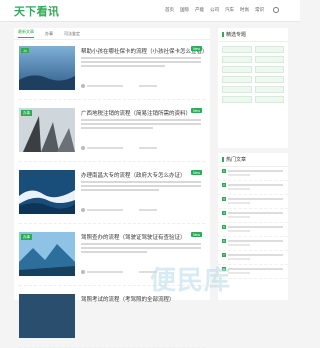  What do you see at coordinates (253, 174) in the screenshot?
I see `hot-item: 1` at bounding box center [253, 174].